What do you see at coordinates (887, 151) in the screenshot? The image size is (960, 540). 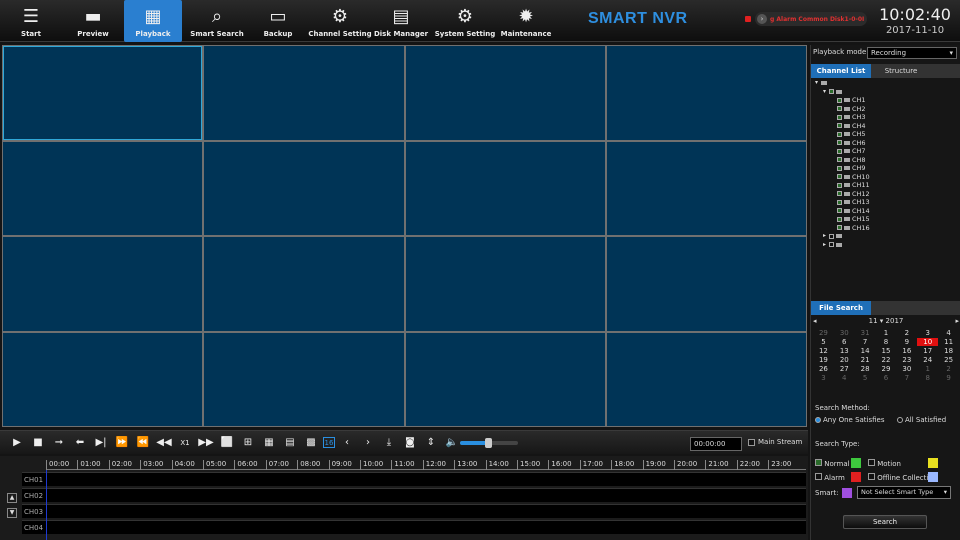 I see `undefined: CH7` at bounding box center [887, 151].